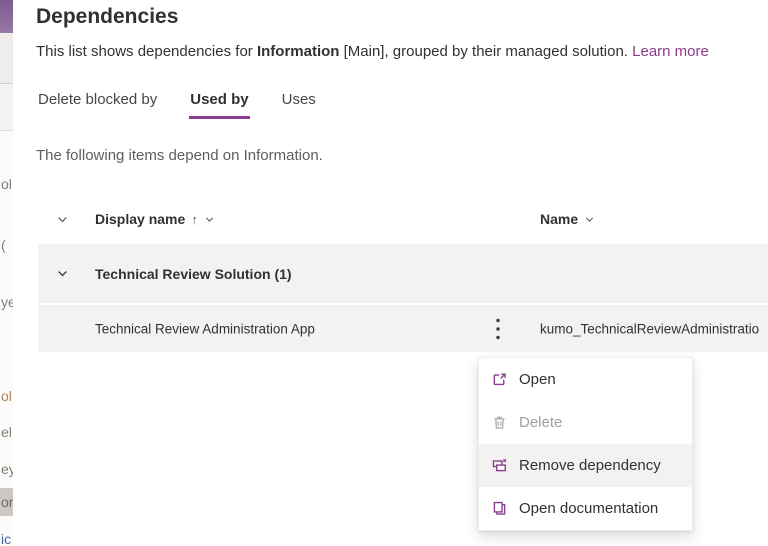 The height and width of the screenshot is (546, 768). Describe the element at coordinates (590, 465) in the screenshot. I see `menu-item-label: Remove dependency` at that location.